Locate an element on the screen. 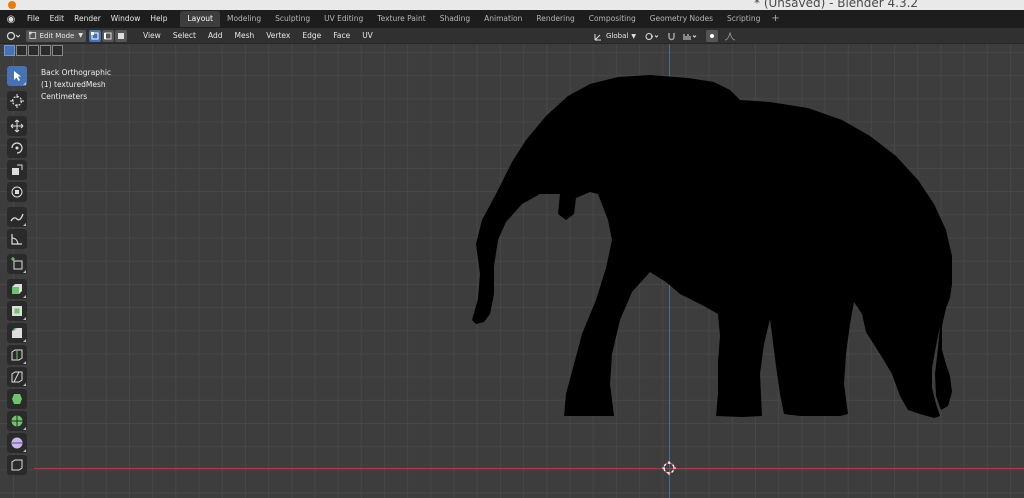 This screenshot has width=1024, height=498. pivot-point-icon is located at coordinates (652, 36).